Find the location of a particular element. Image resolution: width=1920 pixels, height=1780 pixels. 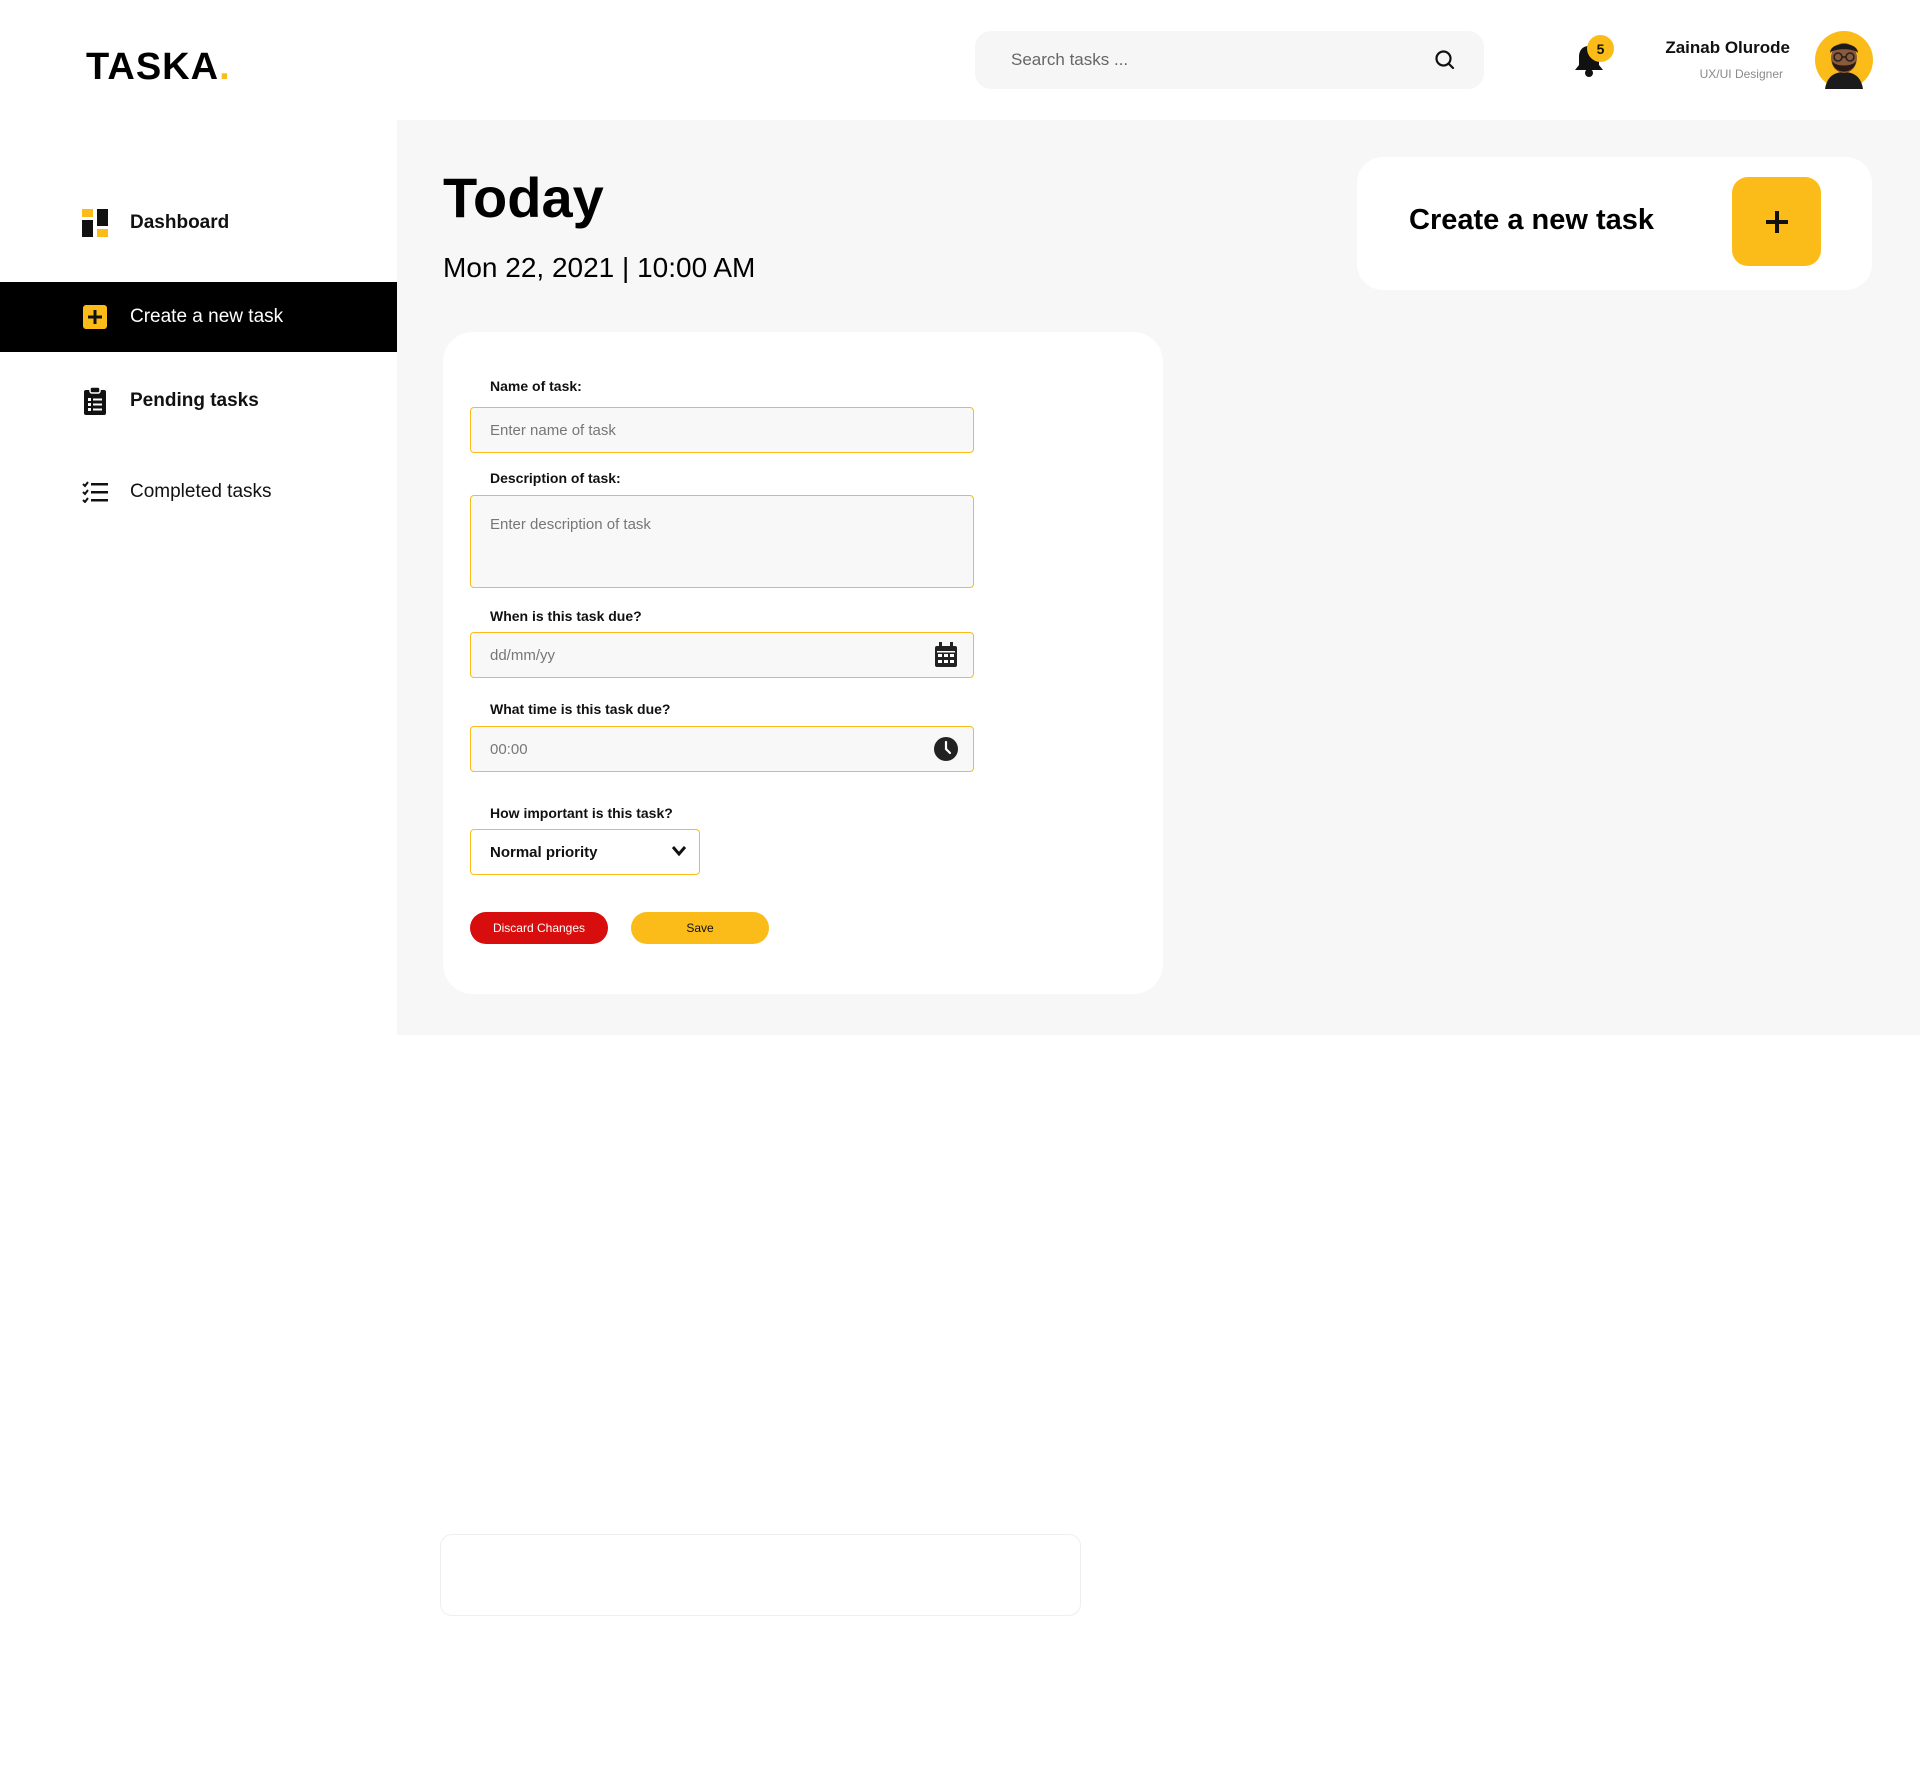

page-date: Mon 22, 2021 | 10:00 AM is located at coordinates (599, 267).